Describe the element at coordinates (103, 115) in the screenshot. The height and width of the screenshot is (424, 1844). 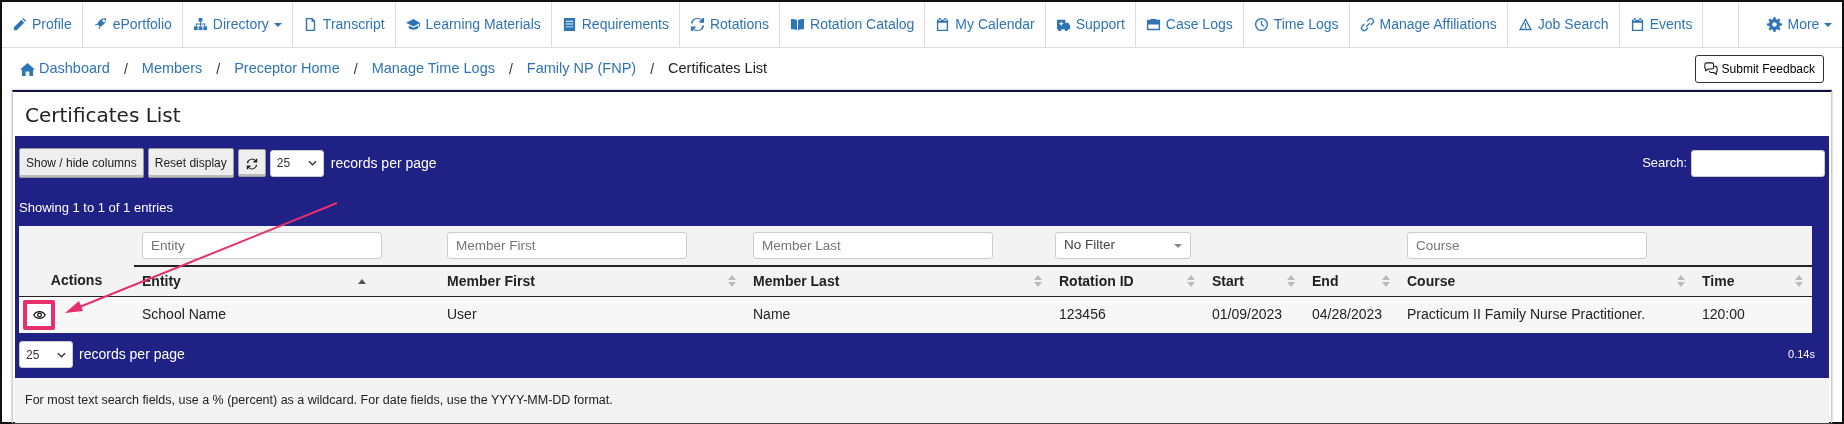
I see `card-title: Certificates List` at that location.